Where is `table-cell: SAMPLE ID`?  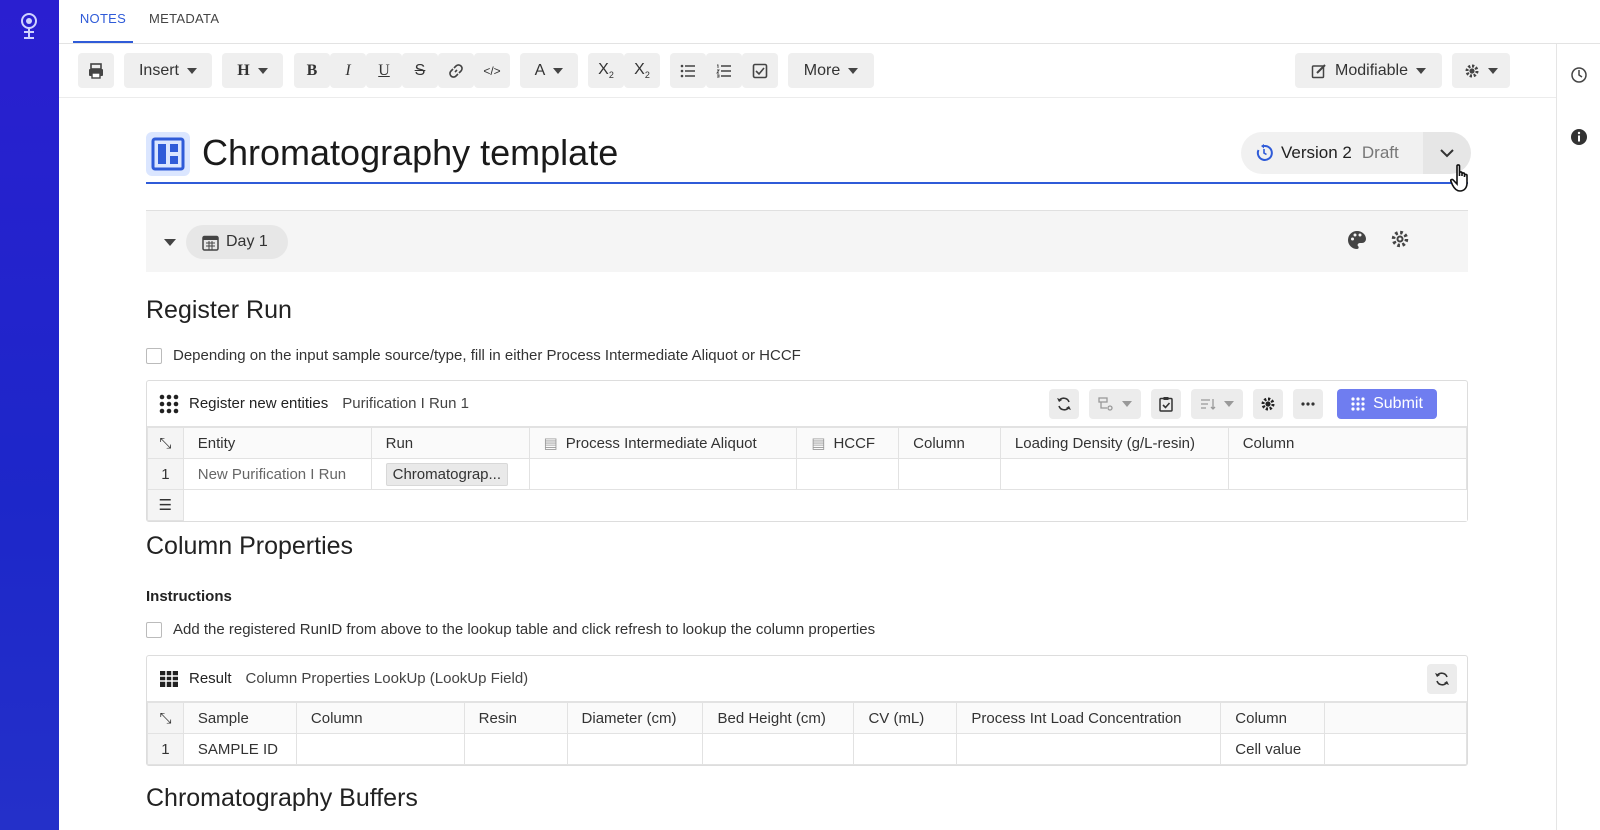 table-cell: SAMPLE ID is located at coordinates (239, 749).